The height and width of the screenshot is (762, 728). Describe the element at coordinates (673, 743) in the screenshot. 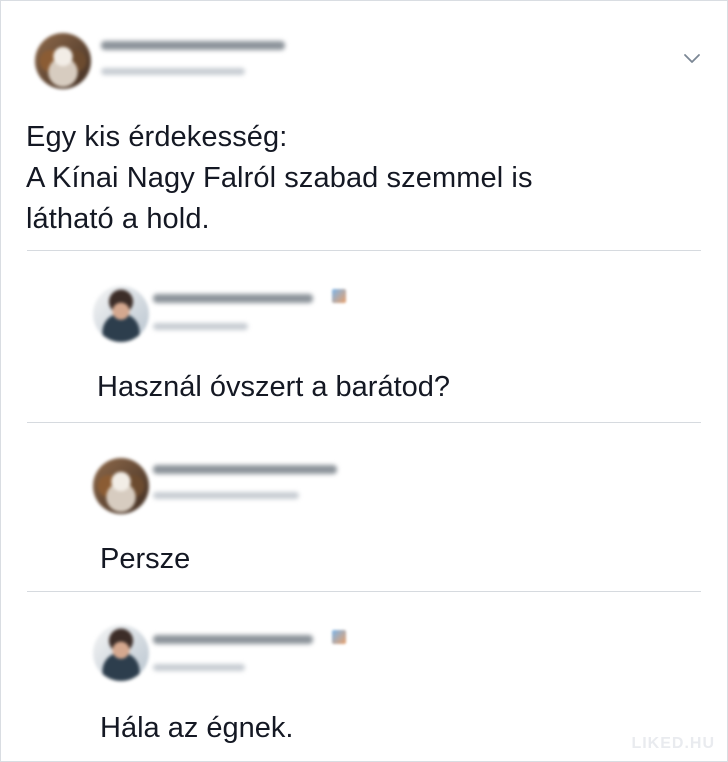

I see `watermark-logo: LIKED.HU` at that location.